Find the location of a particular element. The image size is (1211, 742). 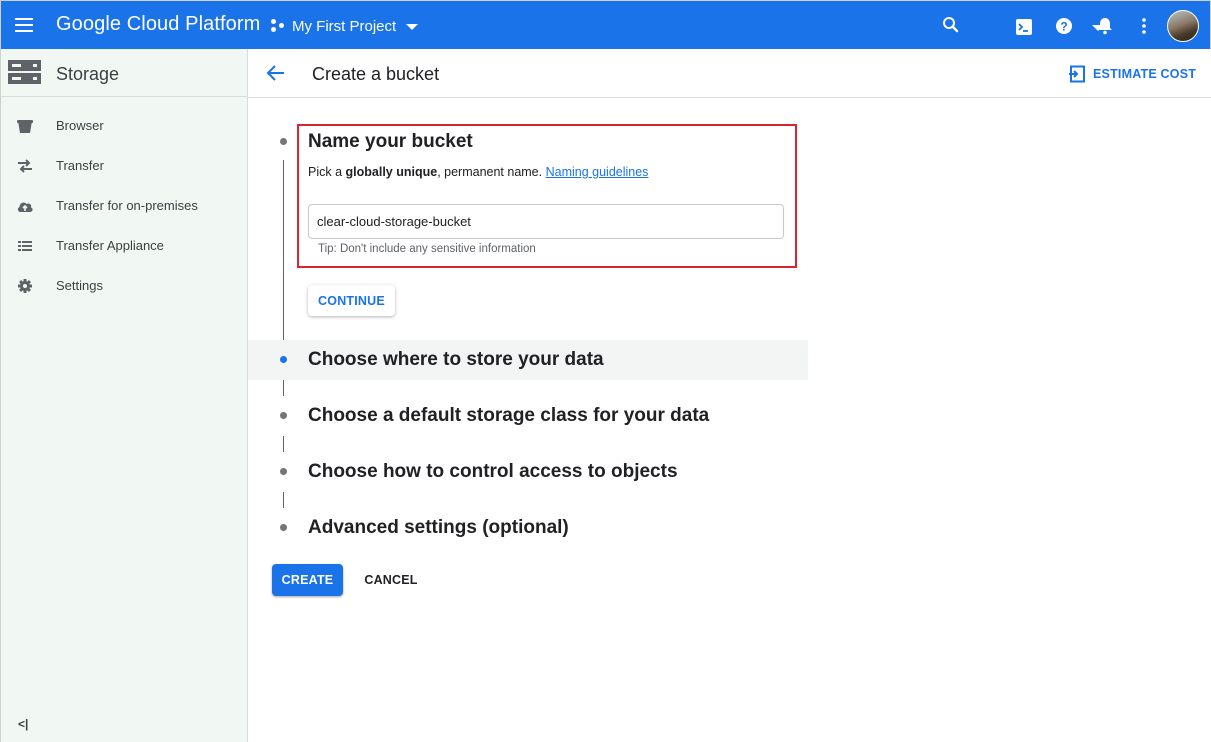

sidebar-item-transfer: Transfer is located at coordinates (124, 166).